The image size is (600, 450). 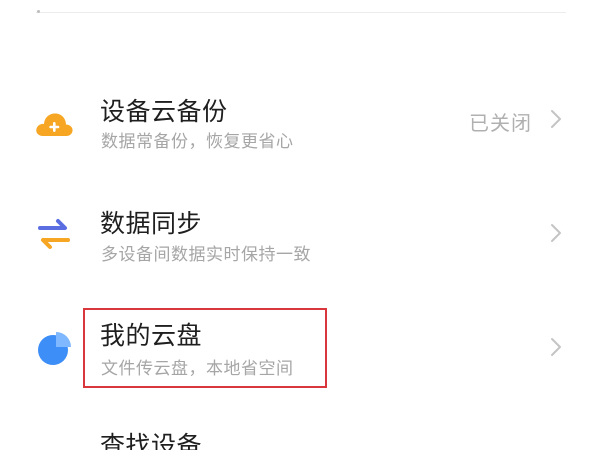 What do you see at coordinates (54, 234) in the screenshot?
I see `sync-arrows-icon` at bounding box center [54, 234].